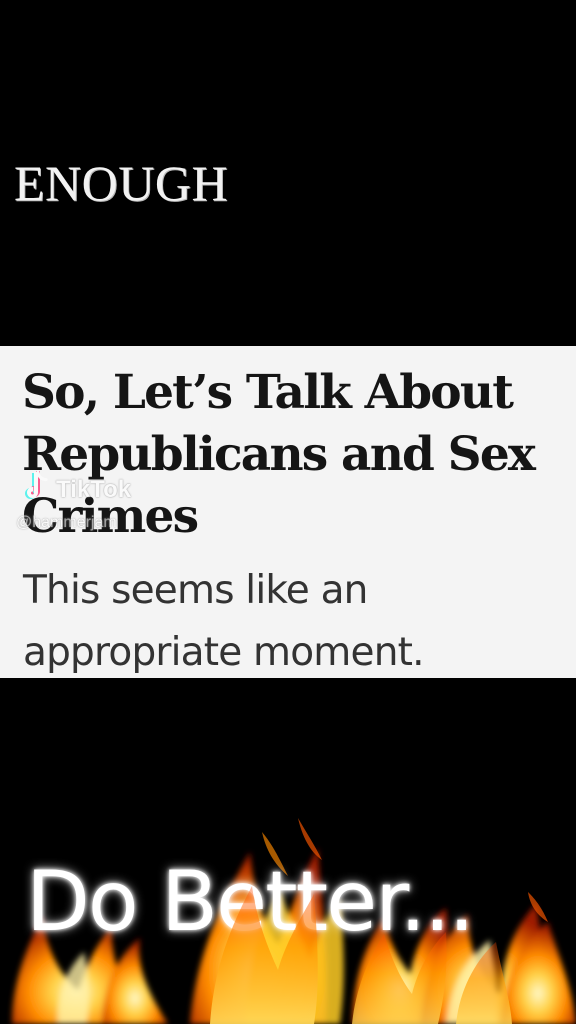 This screenshot has height=1024, width=576. What do you see at coordinates (94, 489) in the screenshot?
I see `watermark-brand: TikTok` at bounding box center [94, 489].